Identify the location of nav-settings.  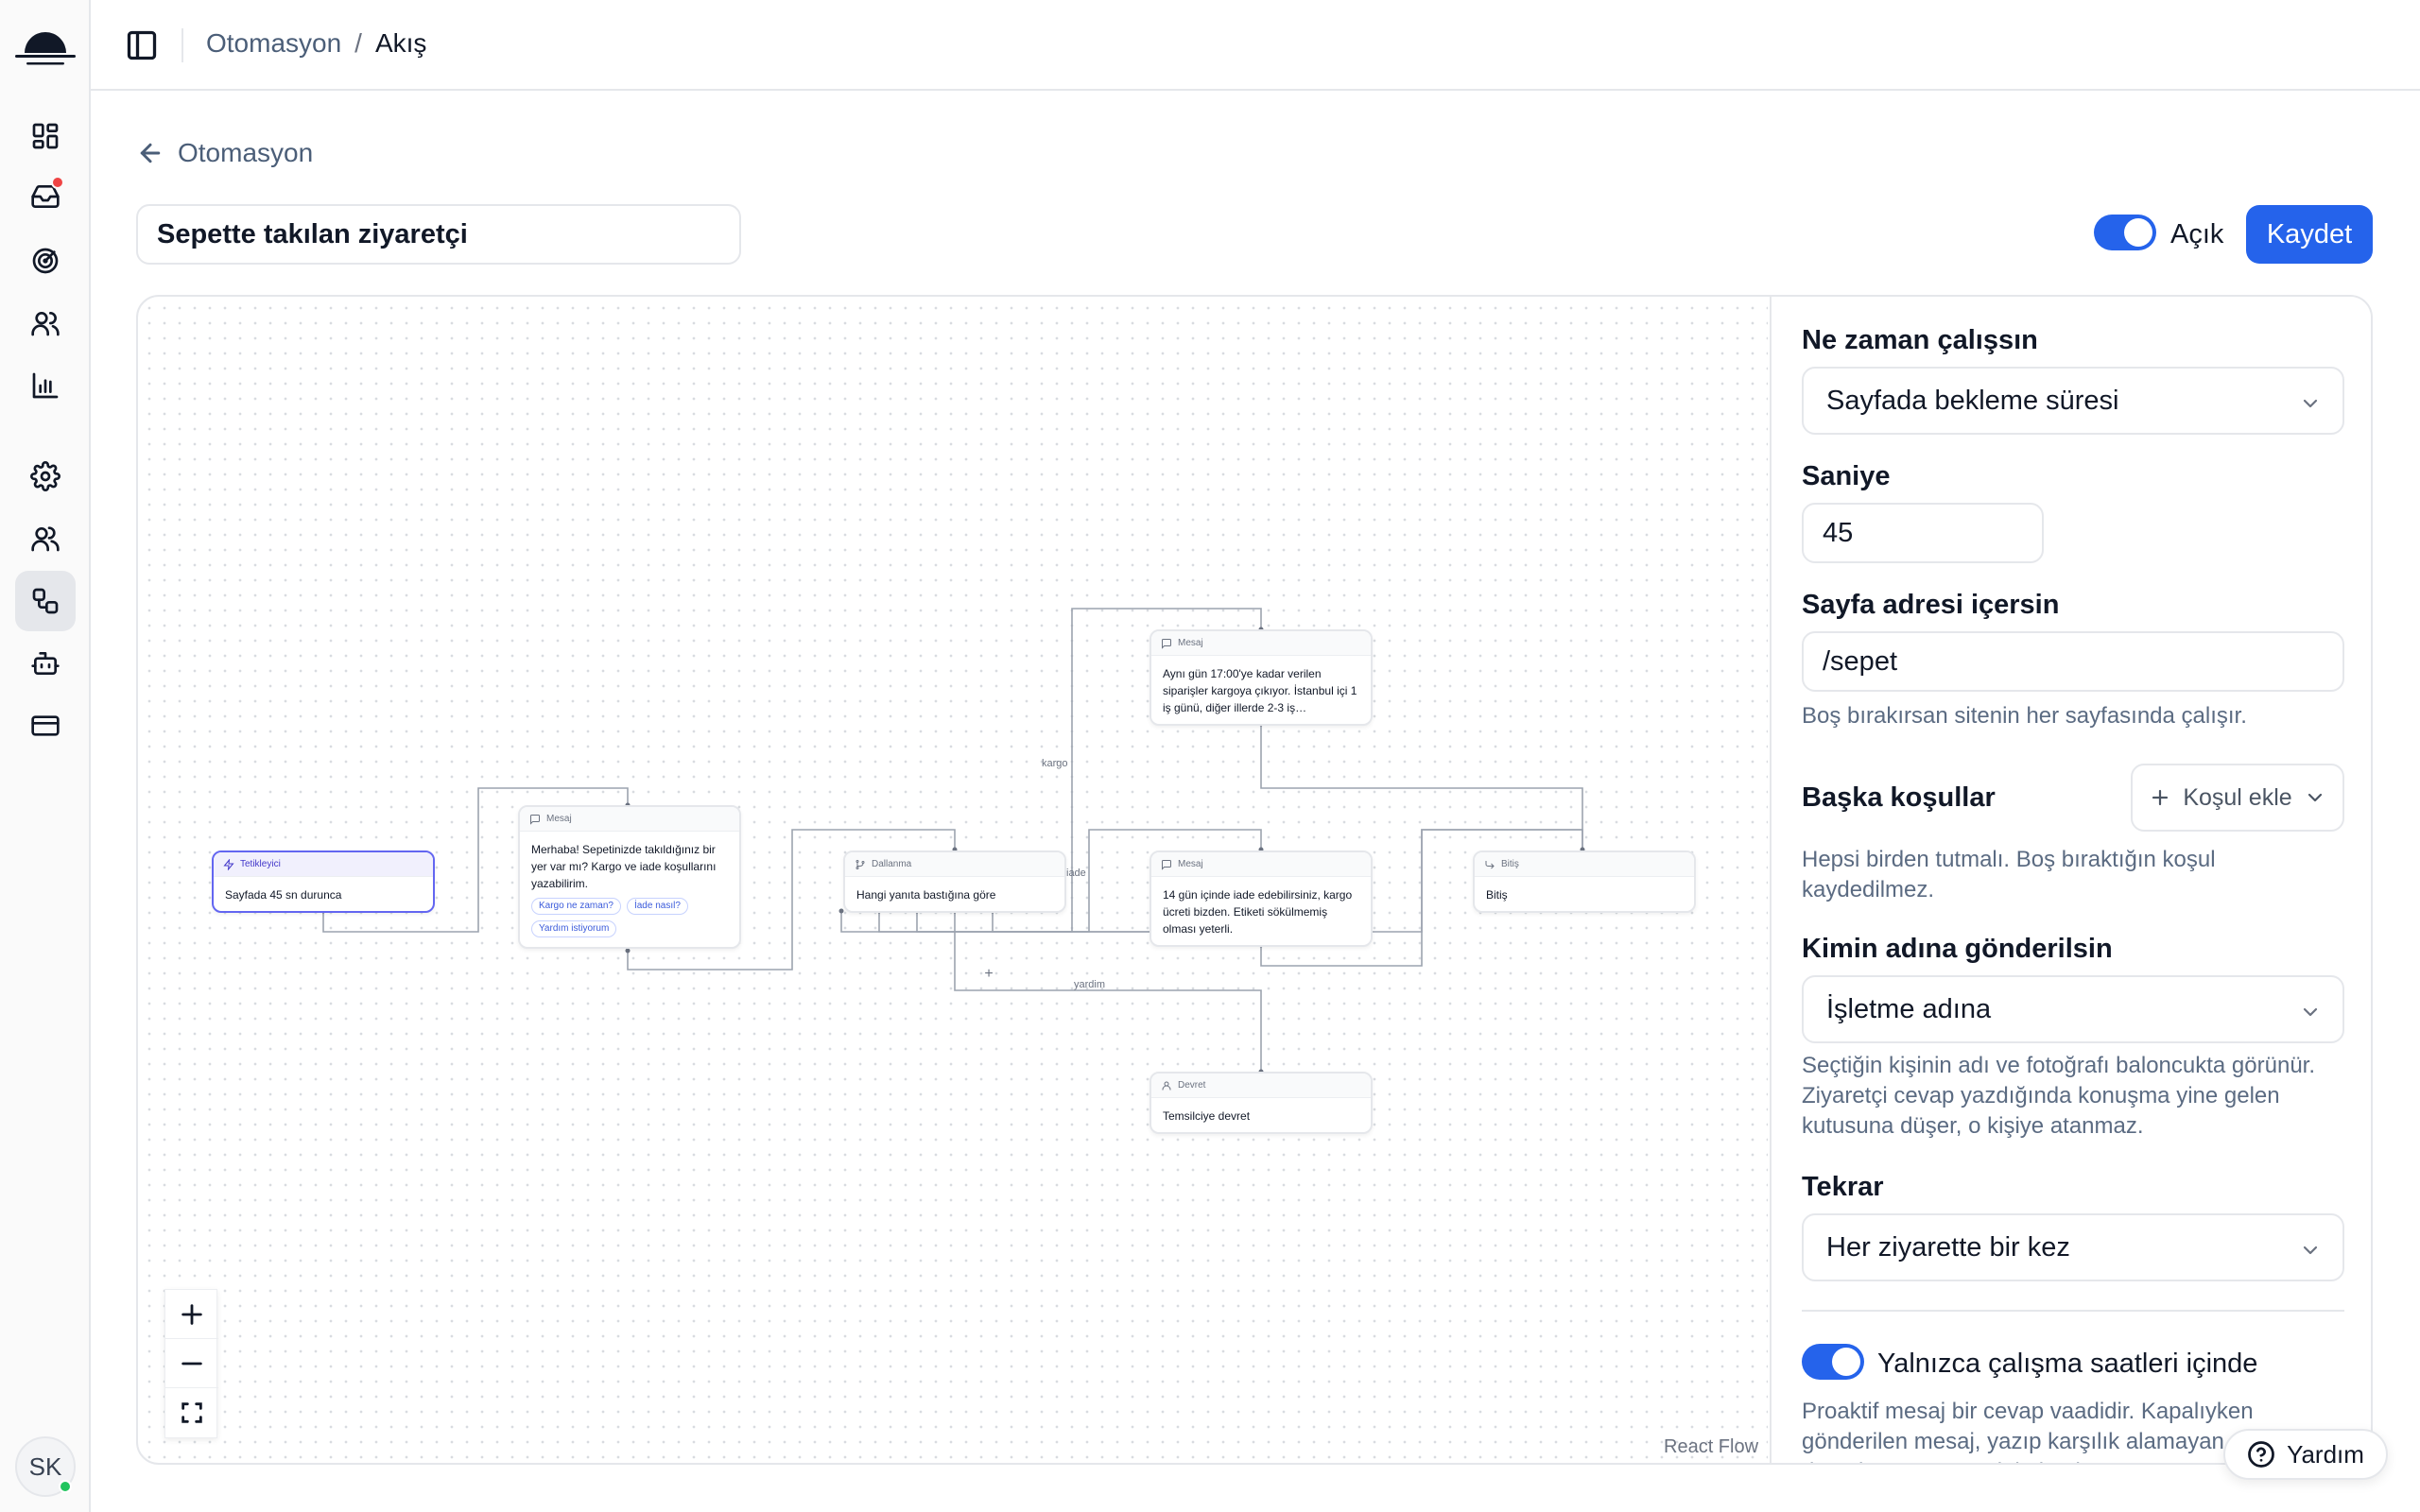
(45, 476).